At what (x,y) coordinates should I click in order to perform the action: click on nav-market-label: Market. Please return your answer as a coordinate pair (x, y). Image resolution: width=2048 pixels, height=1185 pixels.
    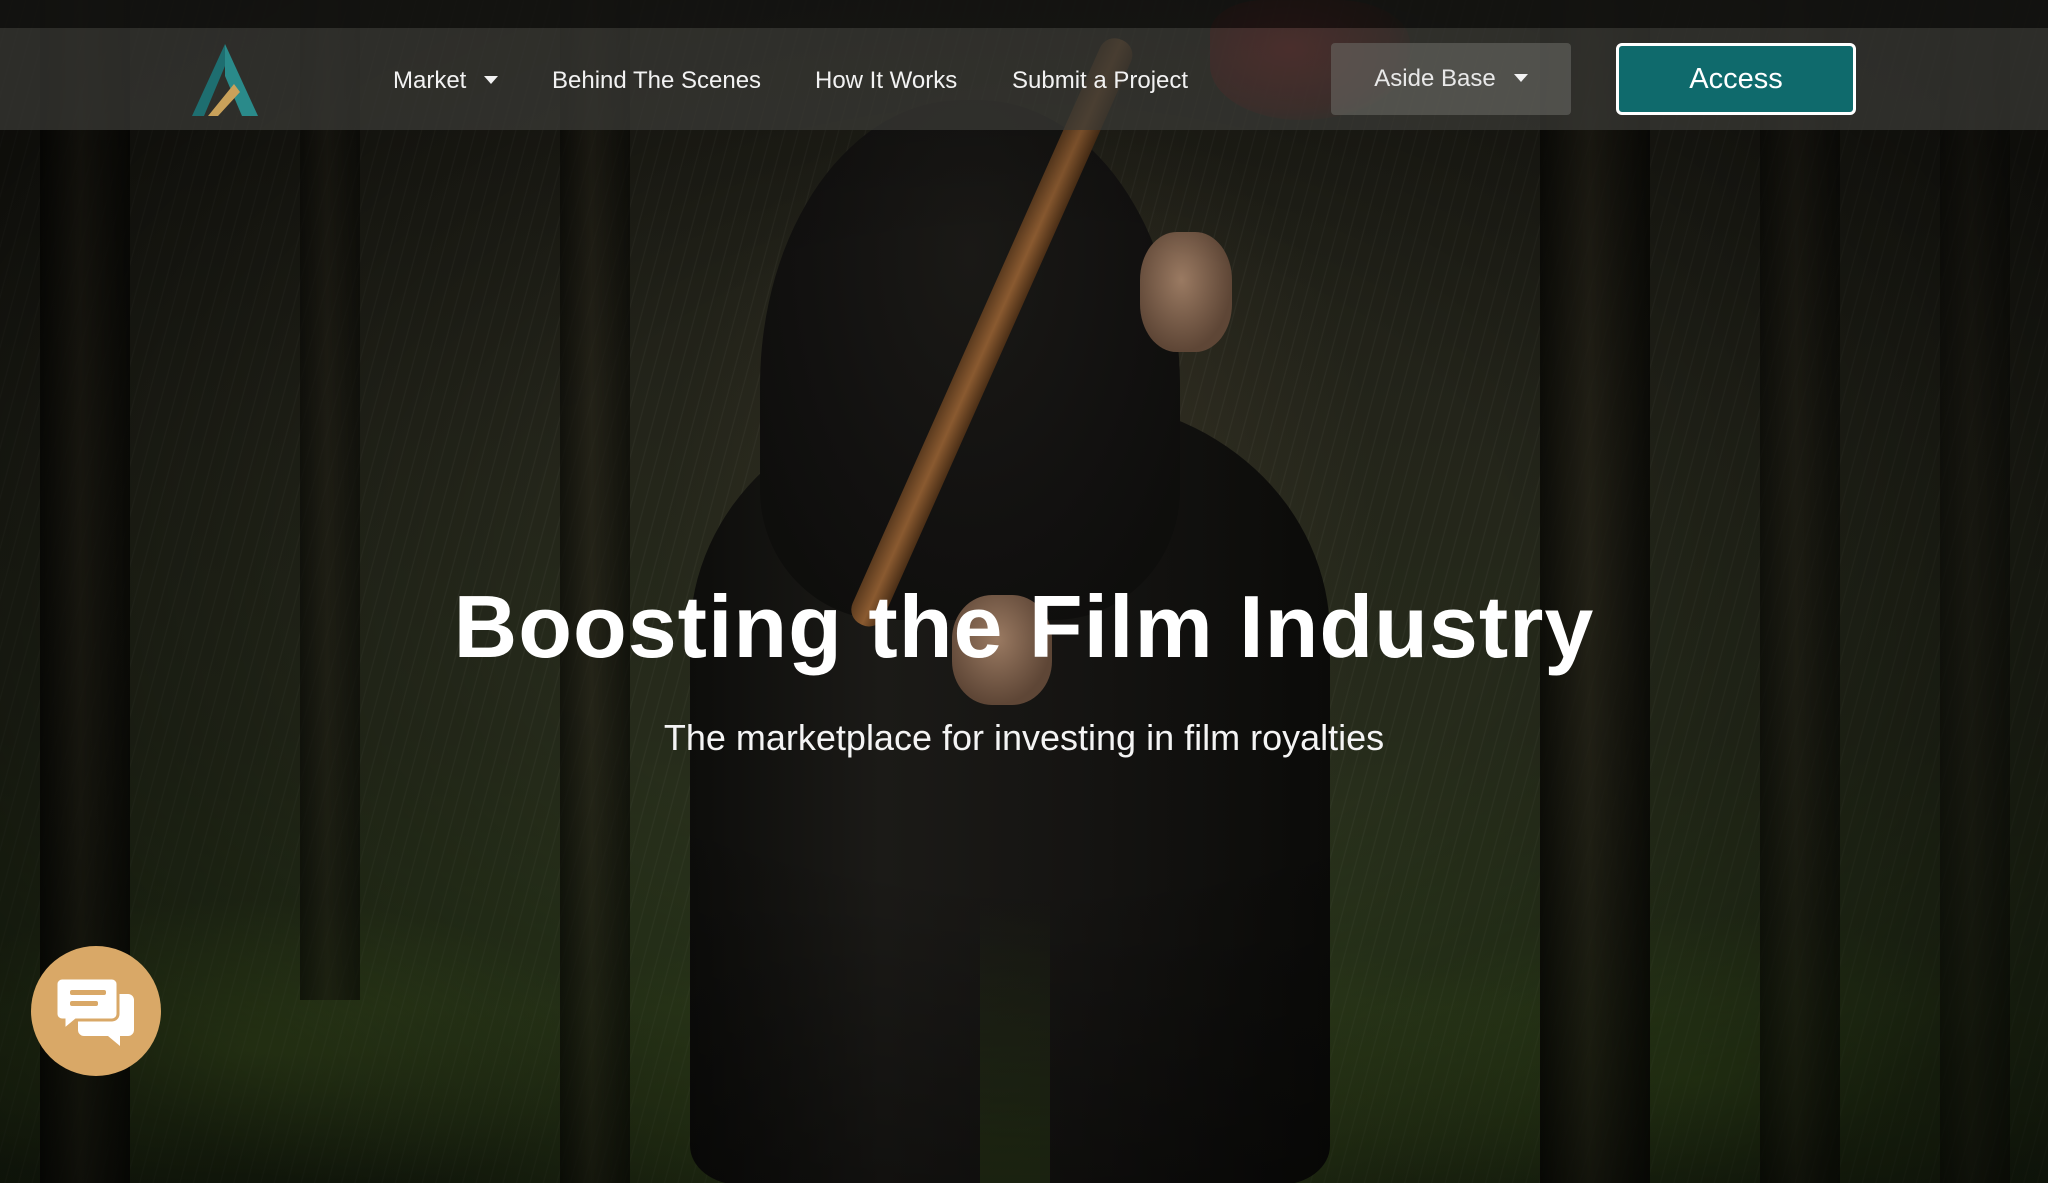
    Looking at the image, I should click on (430, 80).